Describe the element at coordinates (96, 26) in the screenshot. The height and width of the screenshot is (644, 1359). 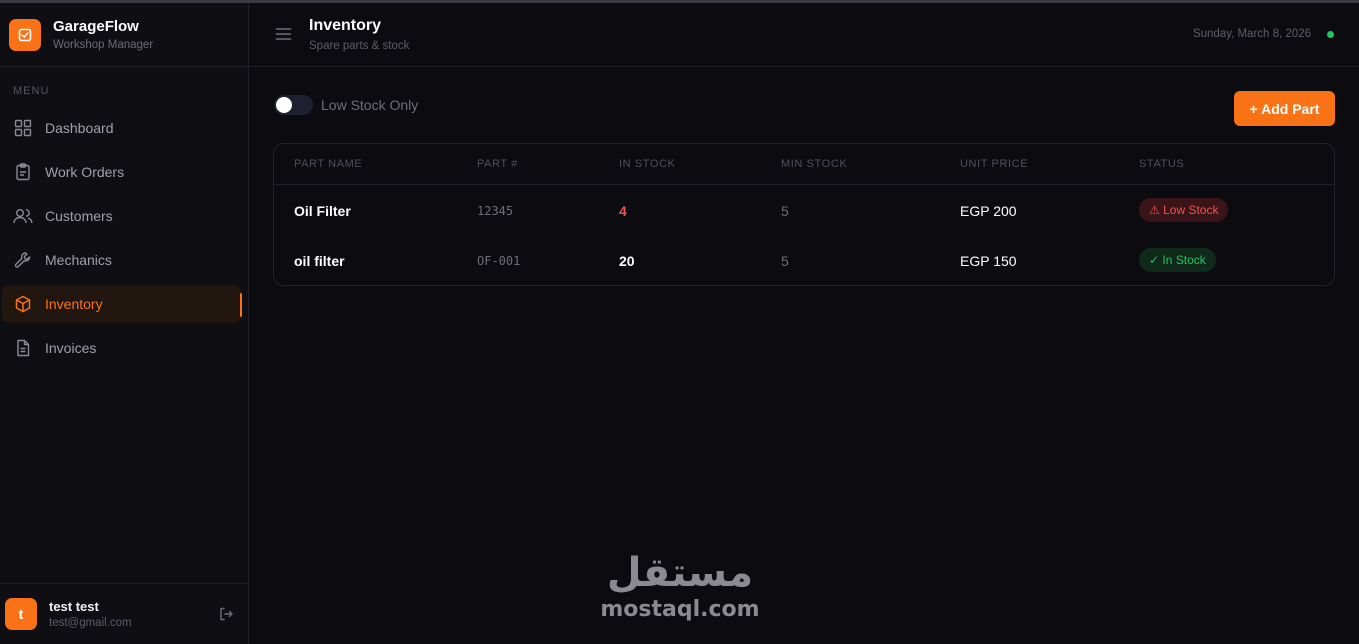
I see `brand-name: GarageFlow` at that location.